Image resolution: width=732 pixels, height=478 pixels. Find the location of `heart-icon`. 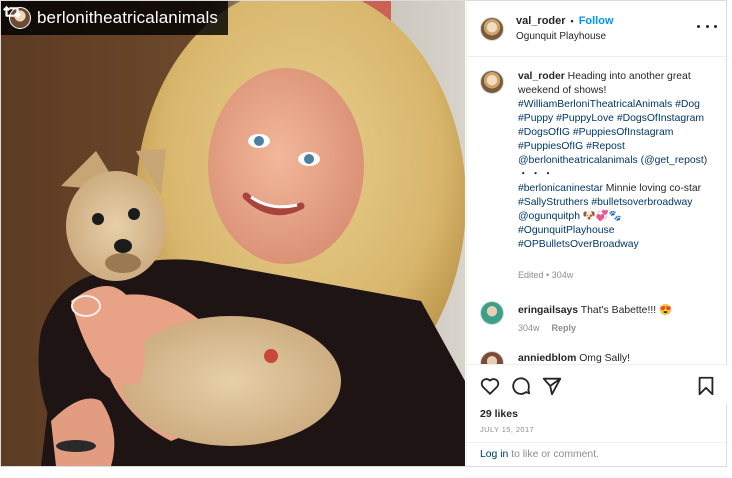

heart-icon is located at coordinates (490, 386).